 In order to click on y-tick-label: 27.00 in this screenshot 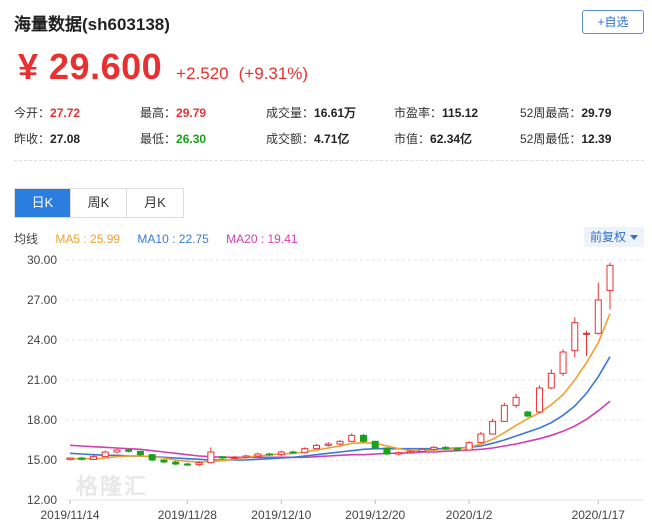, I will do `click(42, 300)`.